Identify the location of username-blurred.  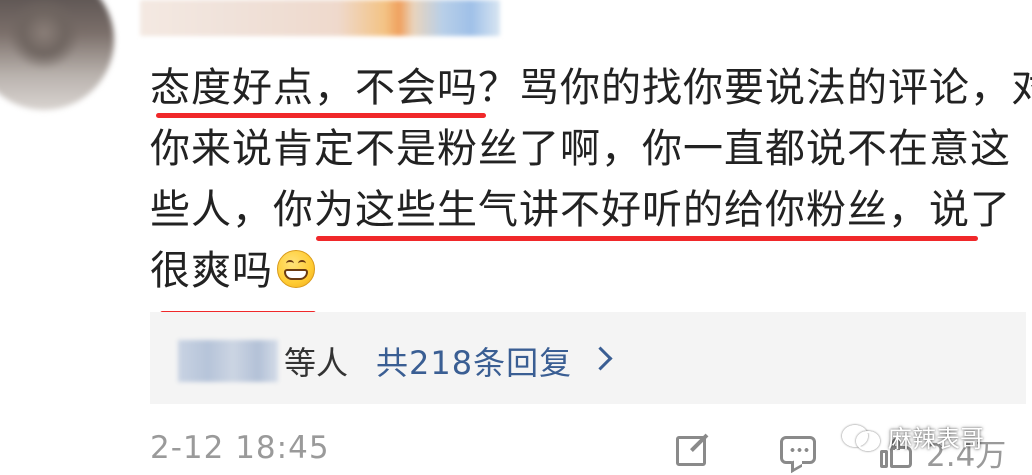
(320, 18).